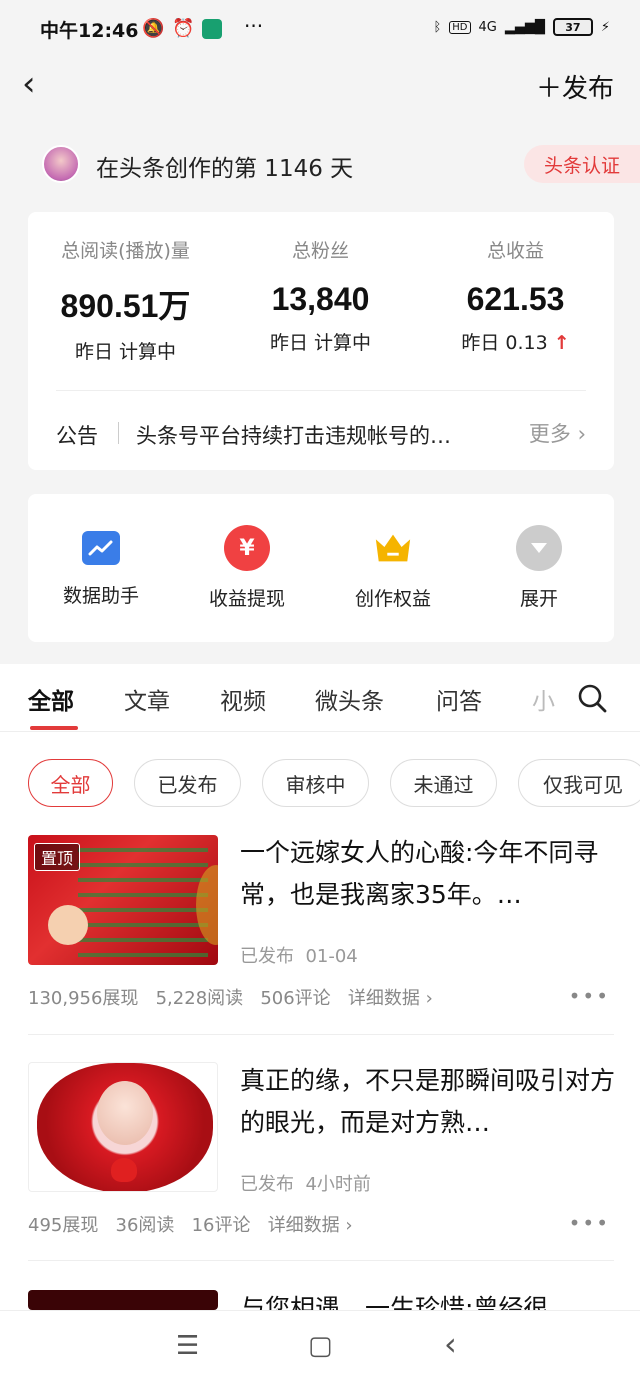 The height and width of the screenshot is (1387, 640). I want to click on home-icon: ▢, so click(320, 1346).